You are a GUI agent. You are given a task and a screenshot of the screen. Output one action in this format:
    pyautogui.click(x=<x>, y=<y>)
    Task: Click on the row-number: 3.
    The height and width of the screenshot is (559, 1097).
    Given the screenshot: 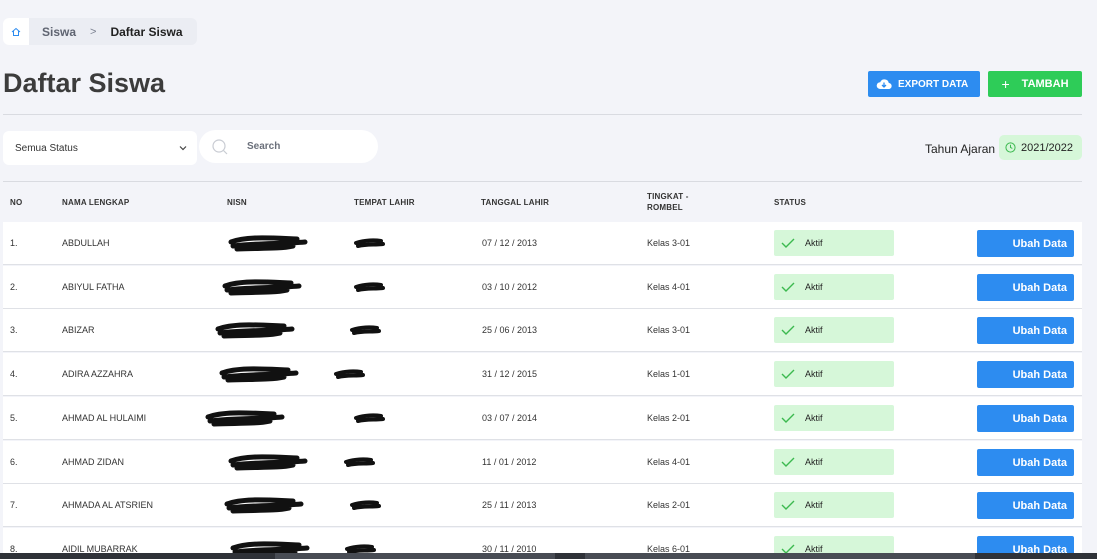 What is the action you would take?
    pyautogui.click(x=14, y=330)
    